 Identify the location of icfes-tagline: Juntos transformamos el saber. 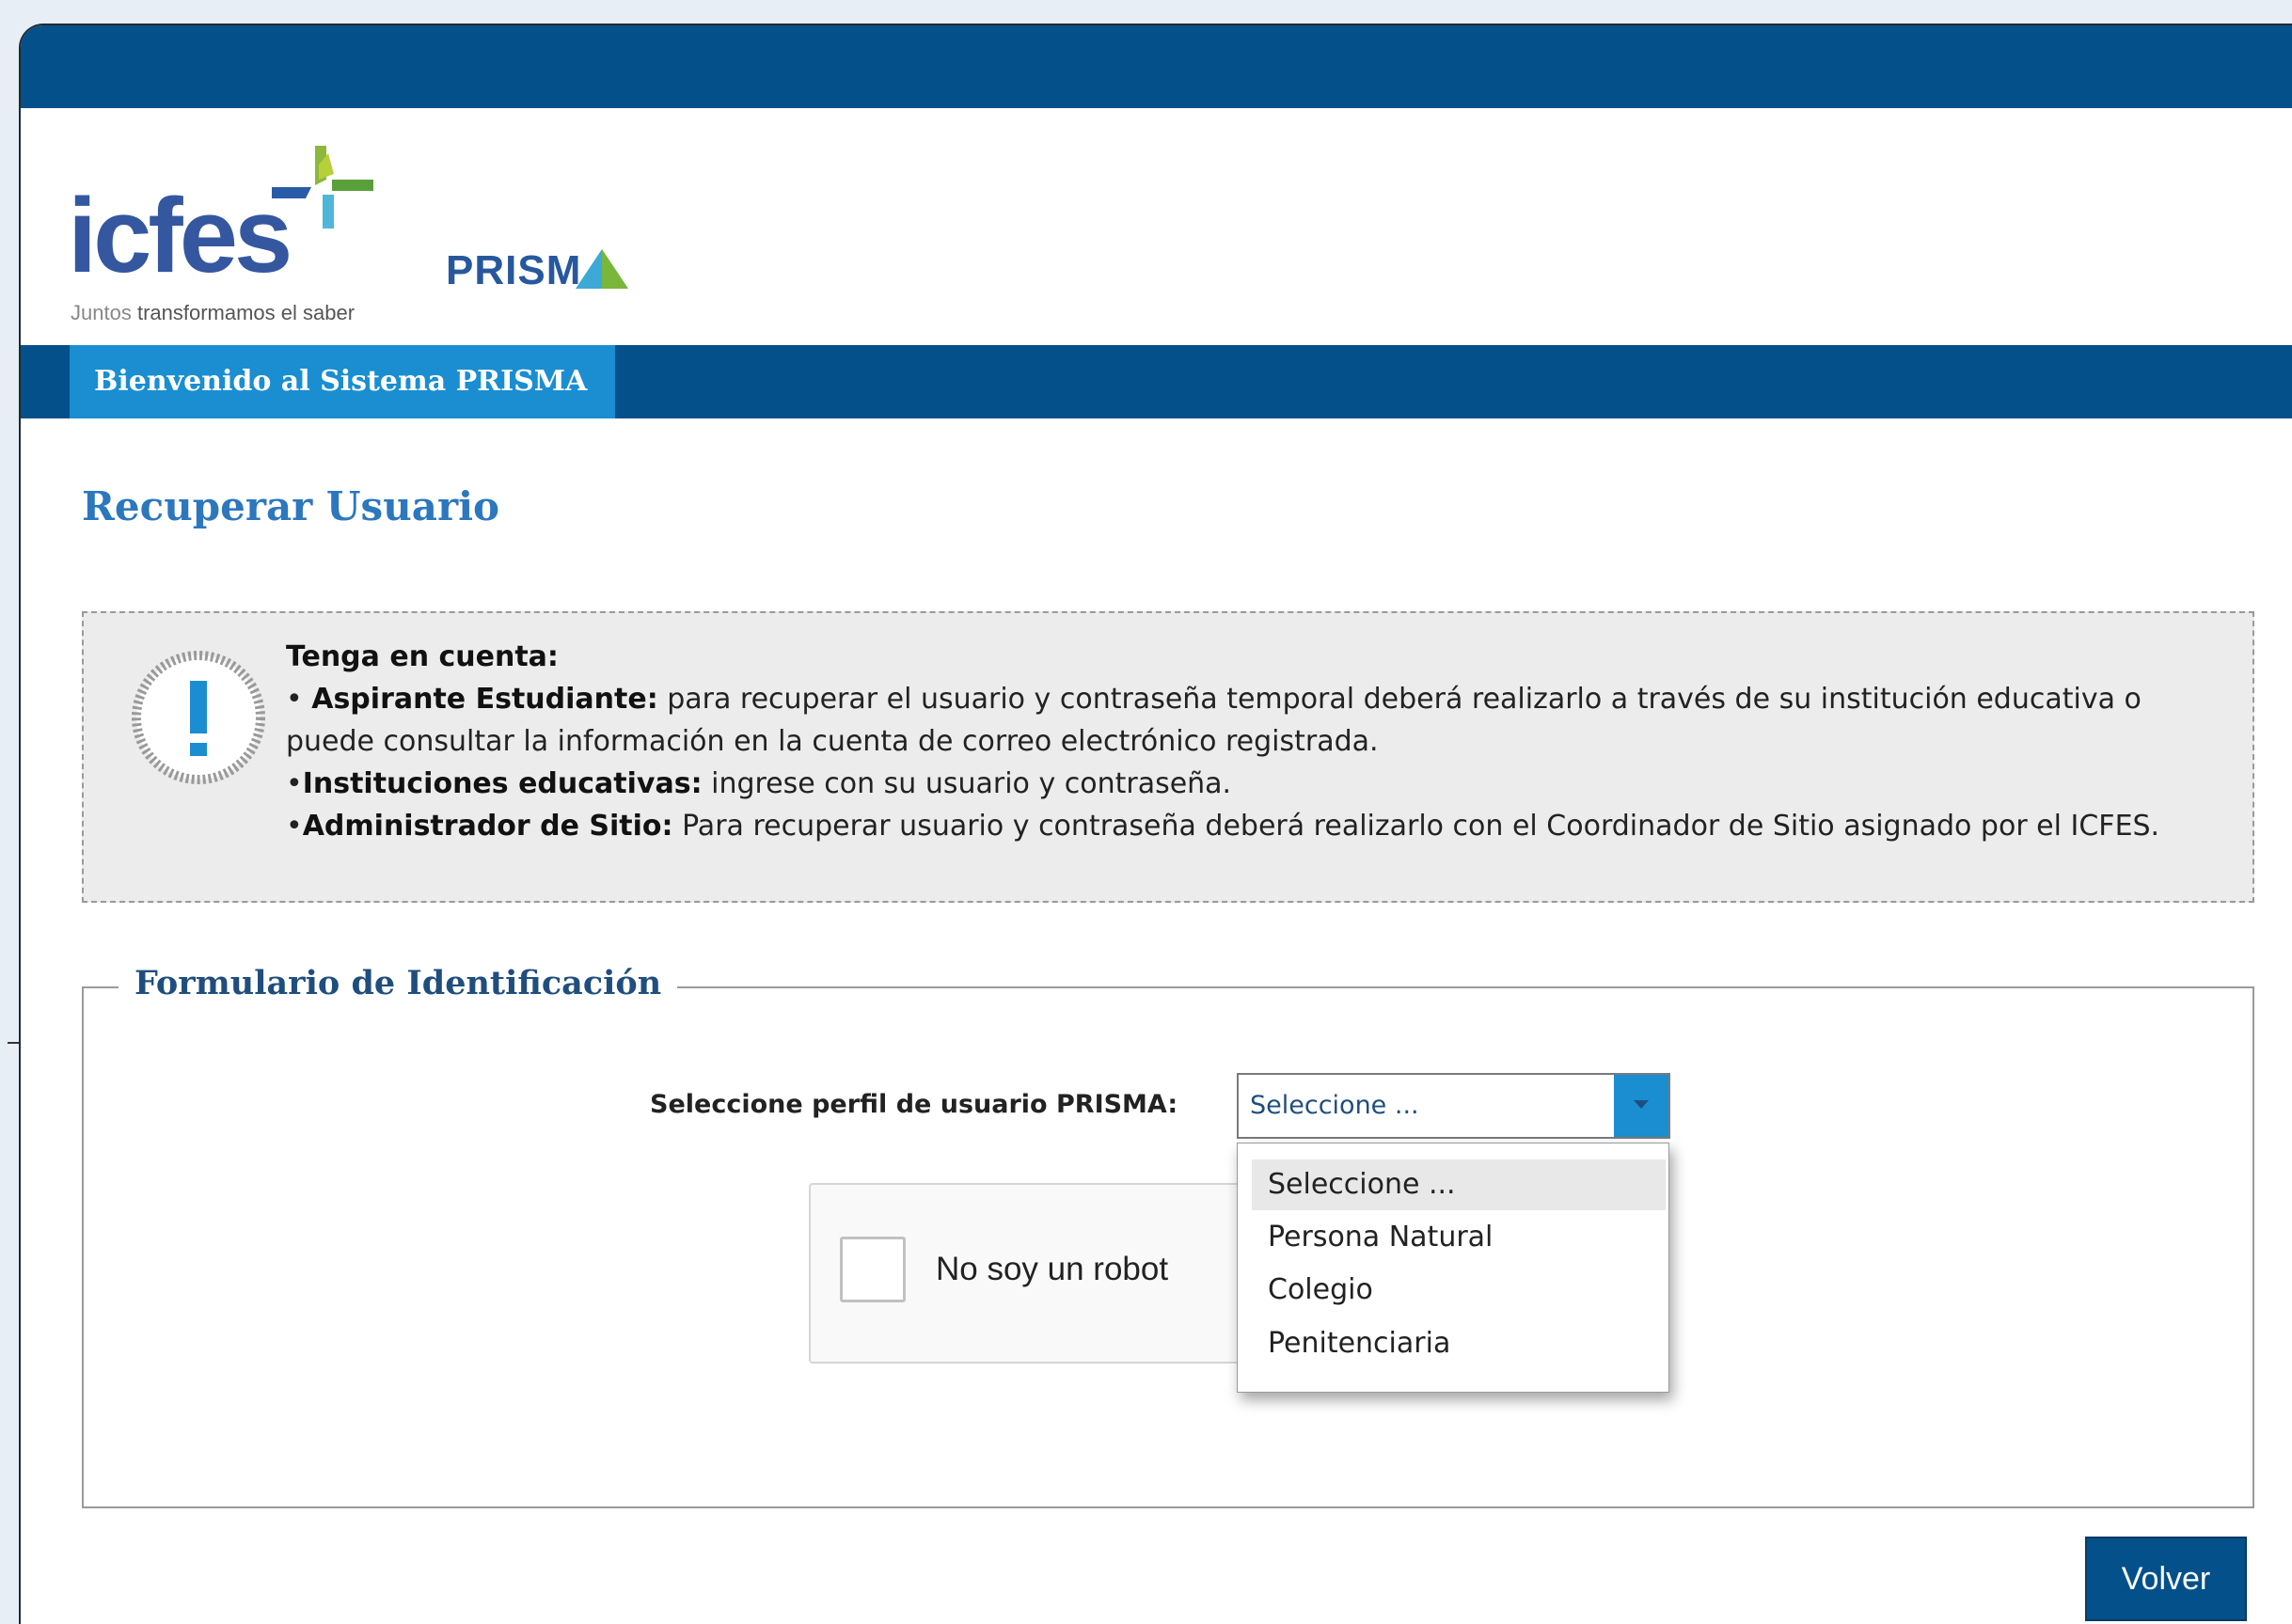
(213, 312).